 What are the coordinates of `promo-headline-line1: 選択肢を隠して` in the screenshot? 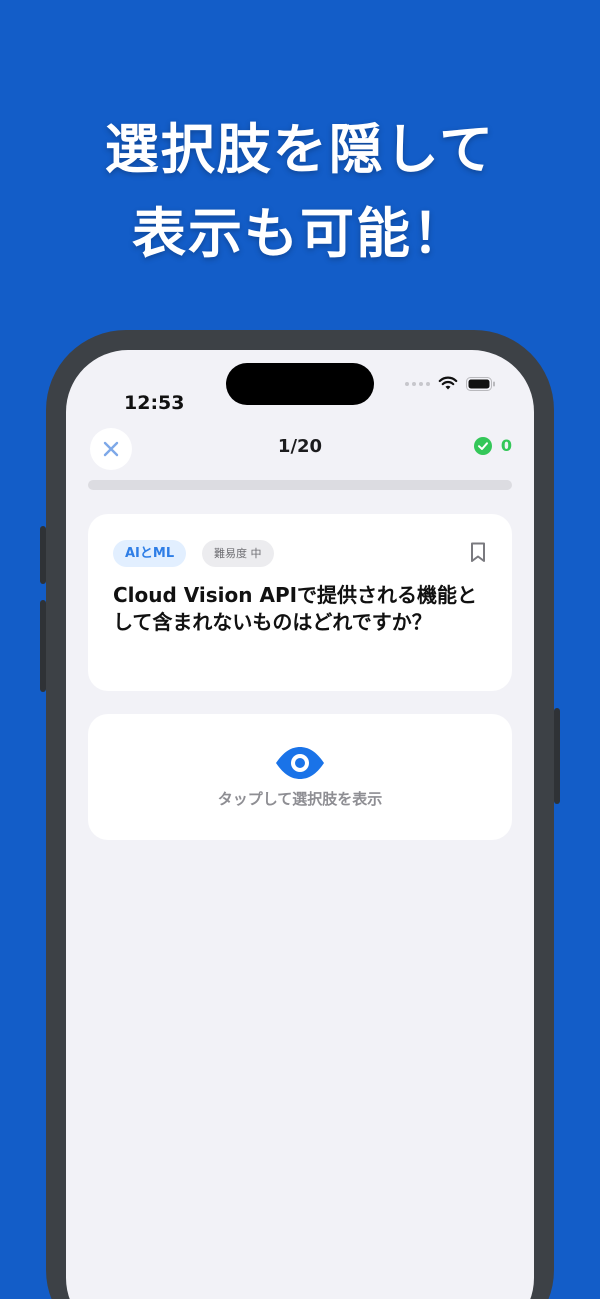 It's located at (300, 149).